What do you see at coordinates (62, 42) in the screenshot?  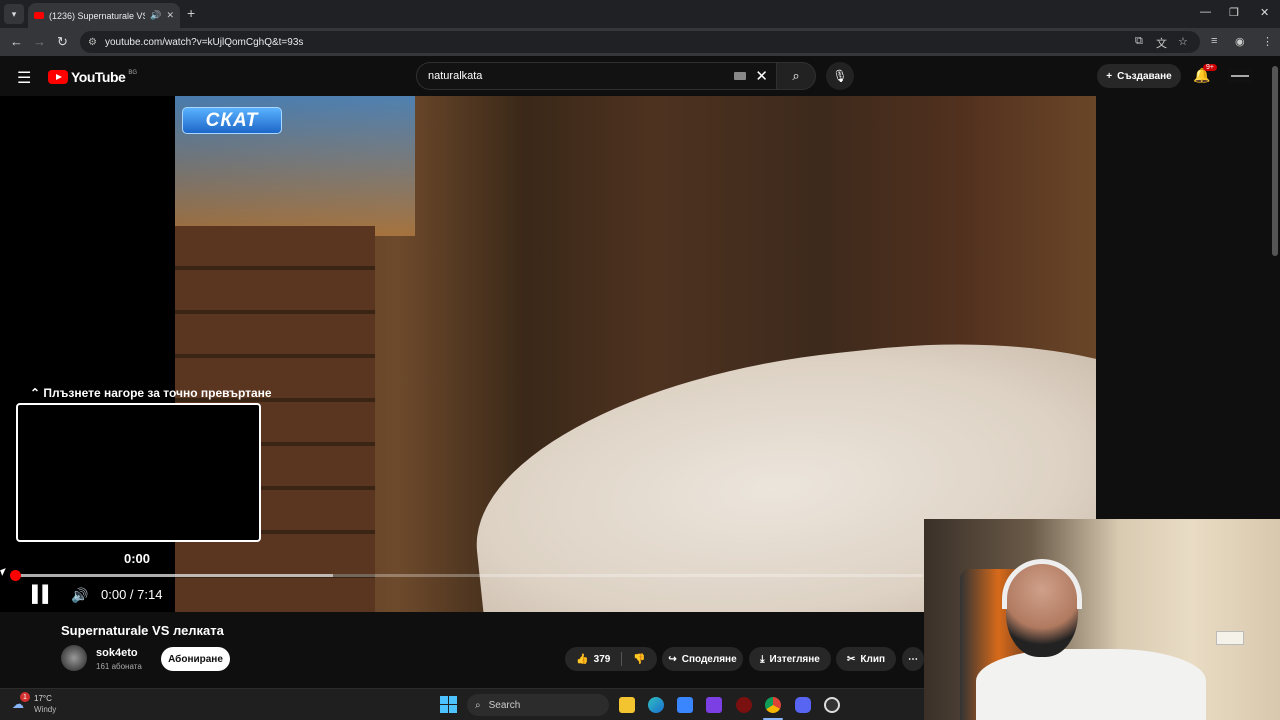 I see `reload-button: ↻` at bounding box center [62, 42].